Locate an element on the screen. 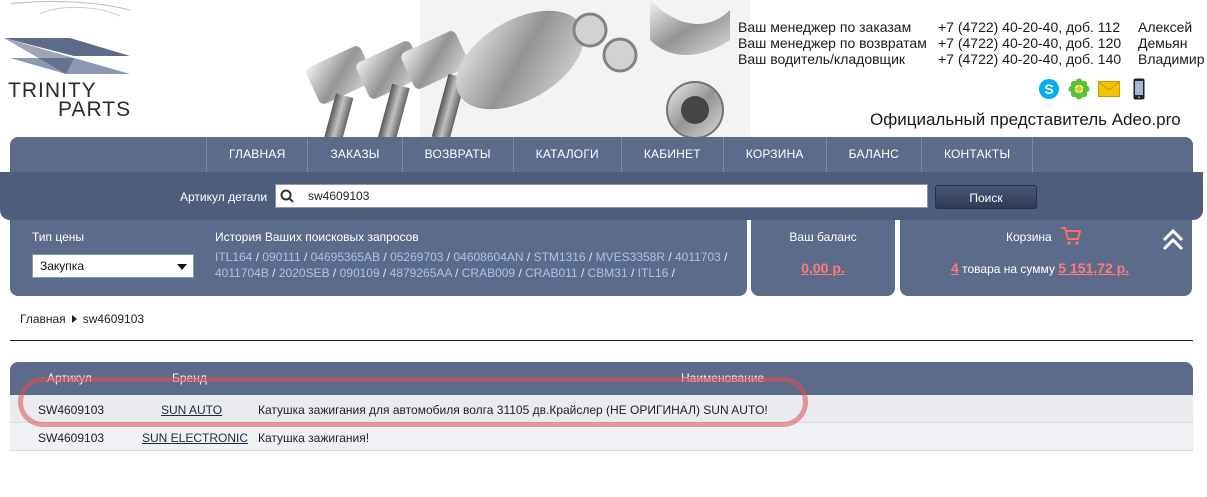 The height and width of the screenshot is (497, 1207). nav-item-balance: БАЛАНС is located at coordinates (873, 154).